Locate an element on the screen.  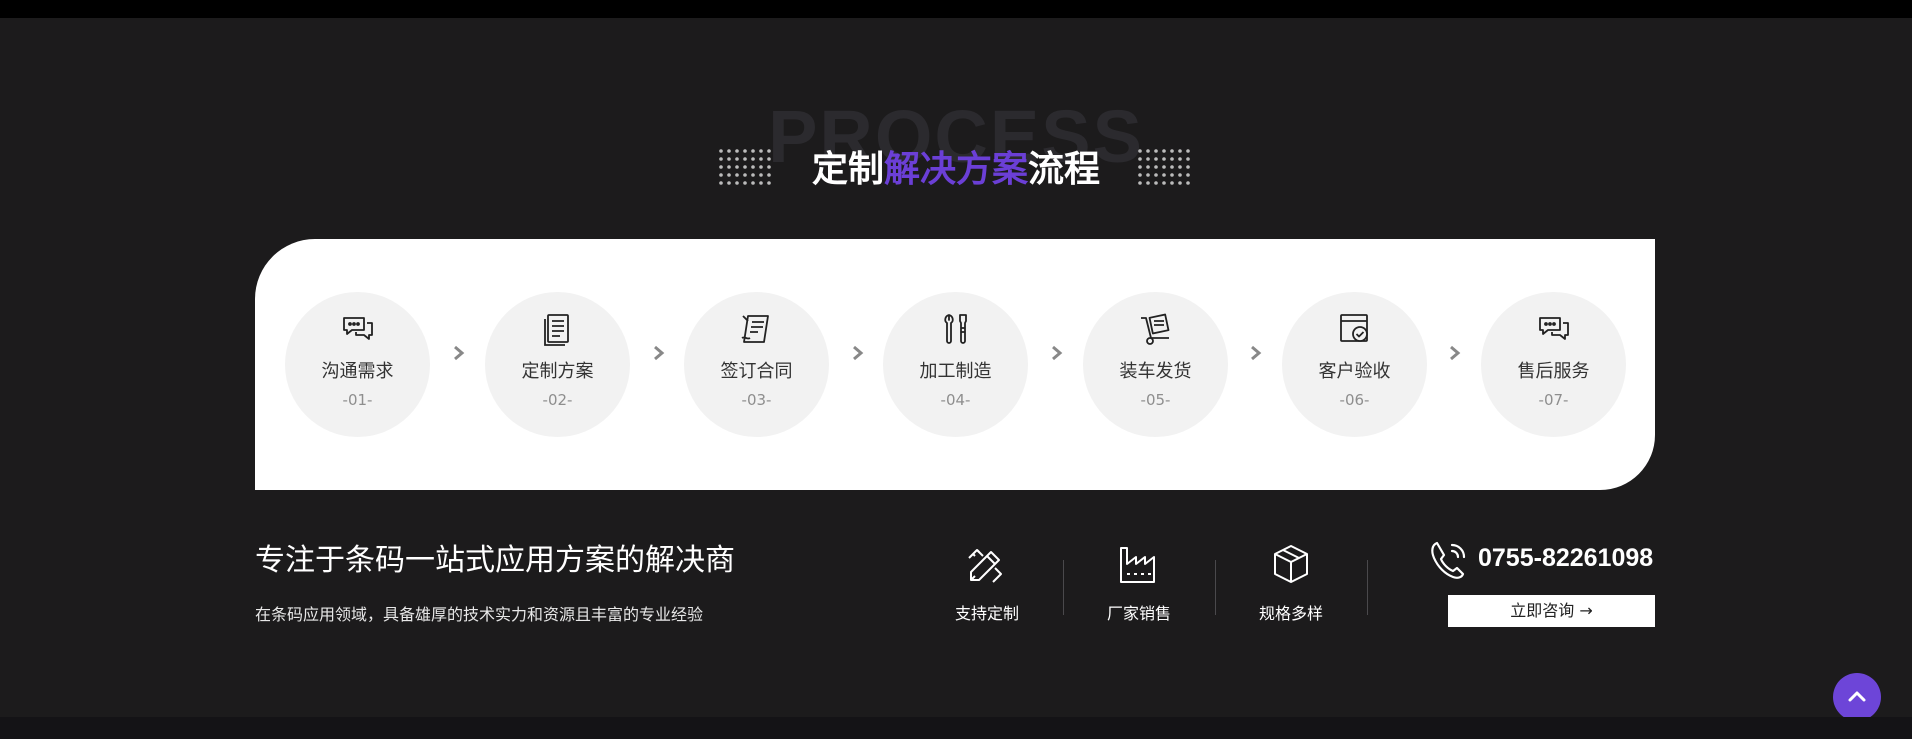
chevron-up-icon is located at coordinates (1857, 696).